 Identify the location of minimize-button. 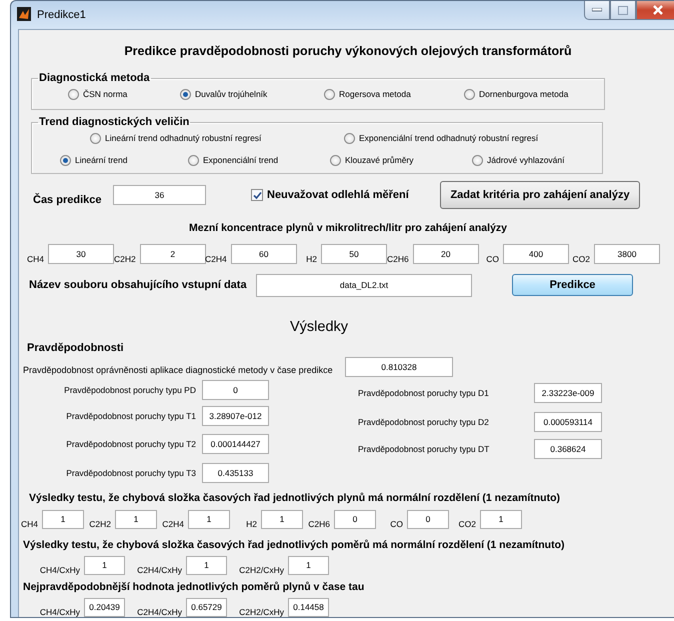
(597, 10).